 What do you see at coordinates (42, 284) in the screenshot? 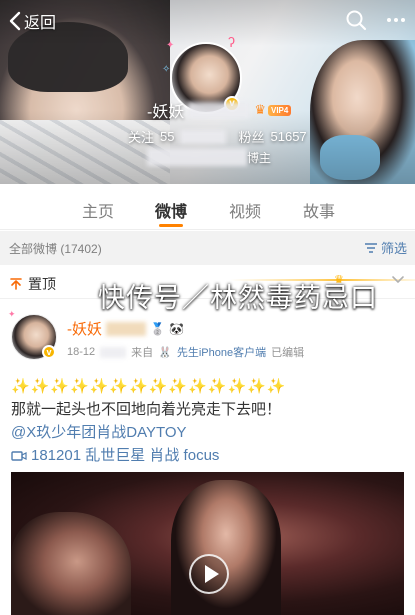
I see `pinned-label: 置顶` at bounding box center [42, 284].